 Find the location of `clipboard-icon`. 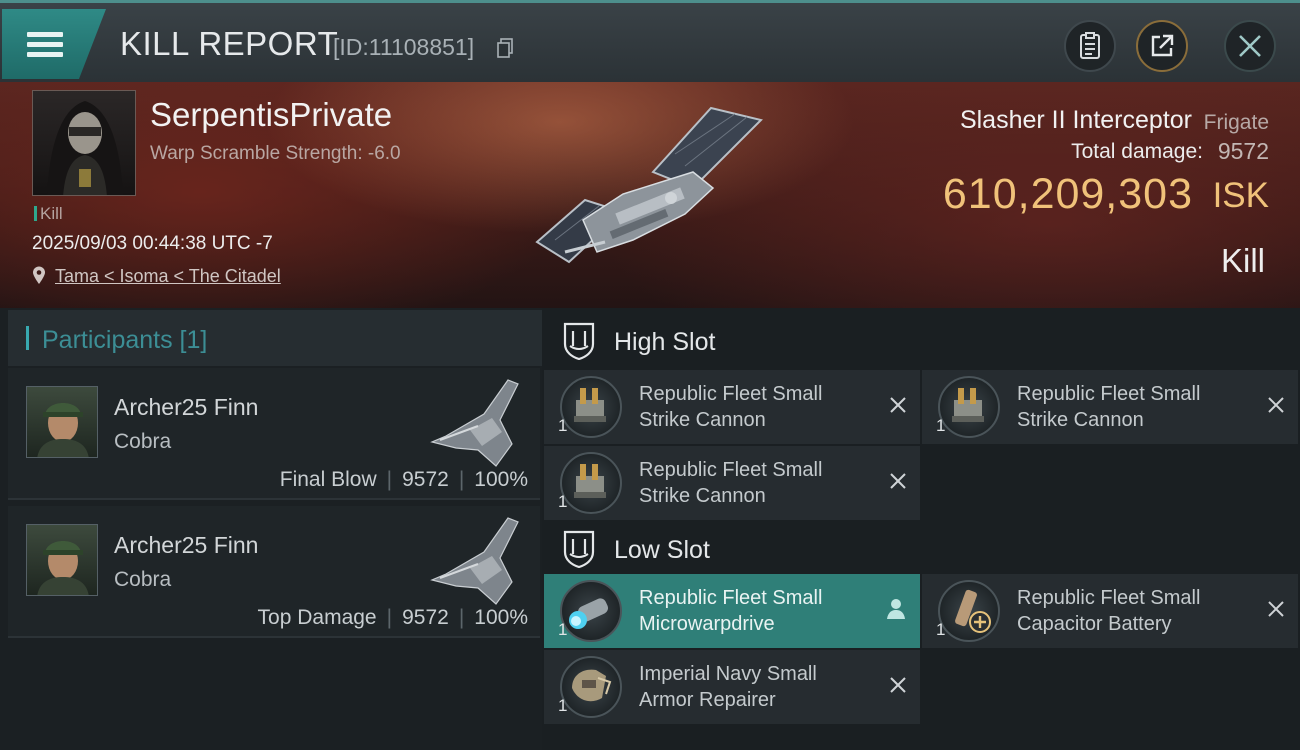

clipboard-icon is located at coordinates (1090, 45).